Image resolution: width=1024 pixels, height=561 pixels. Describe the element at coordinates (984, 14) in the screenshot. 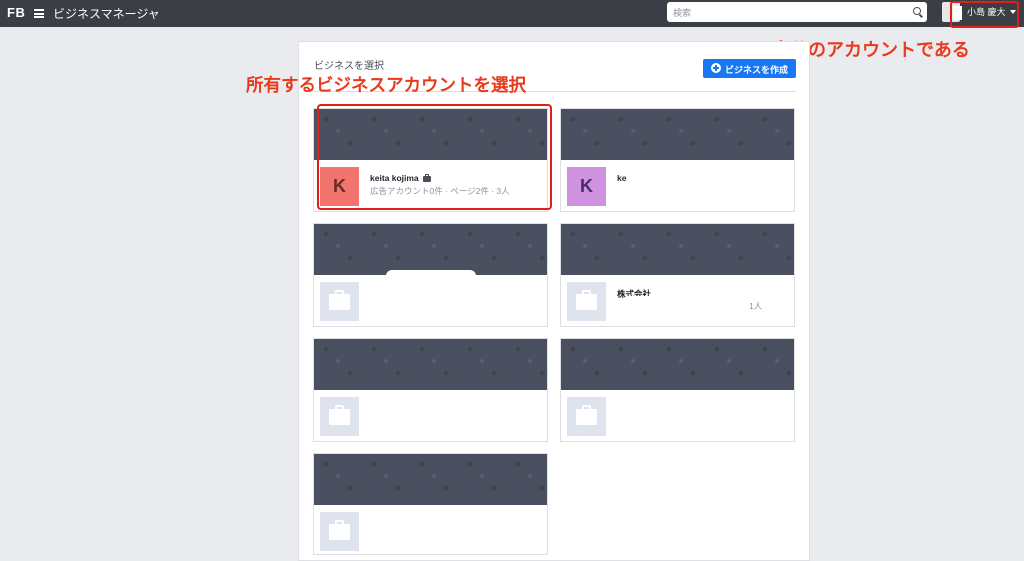

I see `account-highlight-box` at that location.